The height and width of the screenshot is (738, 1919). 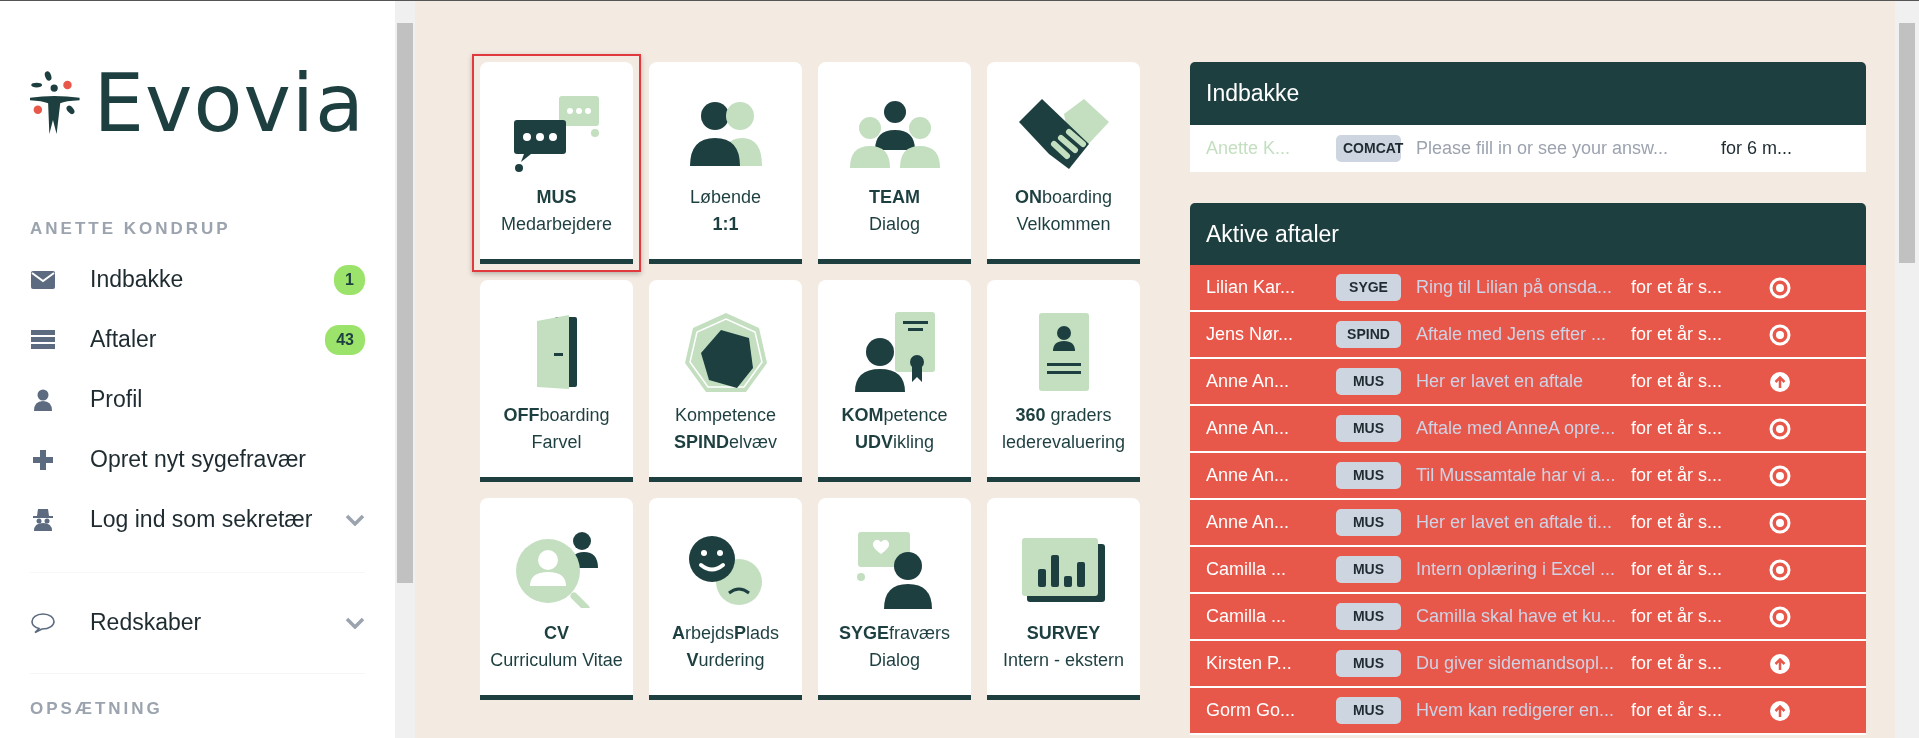 What do you see at coordinates (137, 280) in the screenshot?
I see `menu-item-label: Indbakke` at bounding box center [137, 280].